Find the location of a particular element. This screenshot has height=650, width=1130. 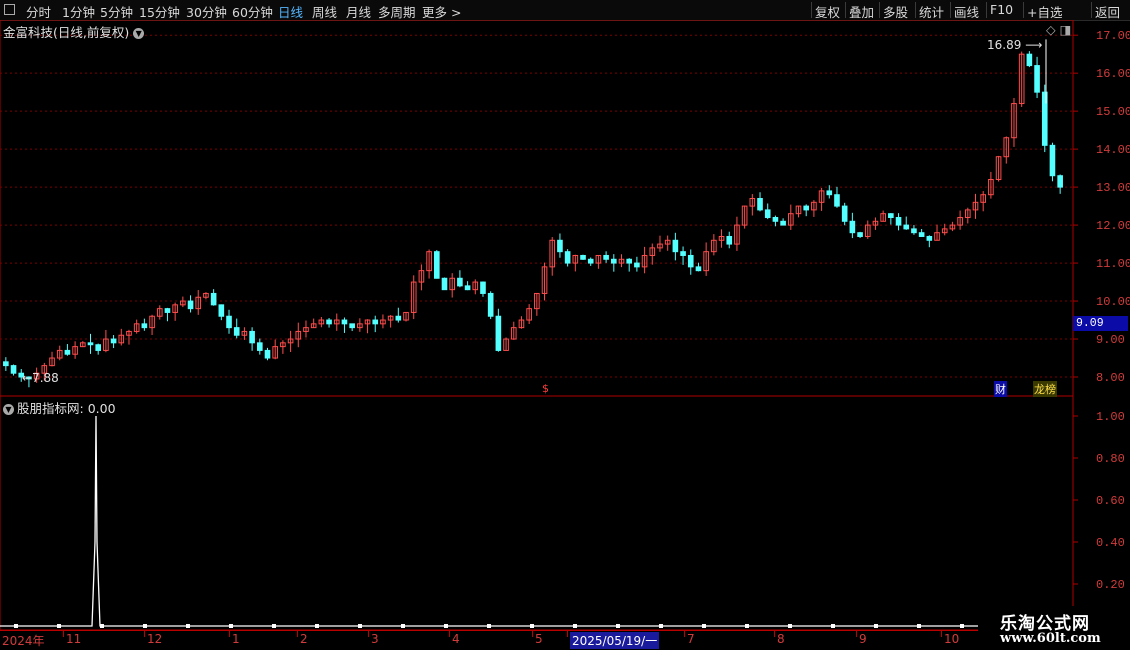

tab-1: 1分钟 is located at coordinates (78, 11).